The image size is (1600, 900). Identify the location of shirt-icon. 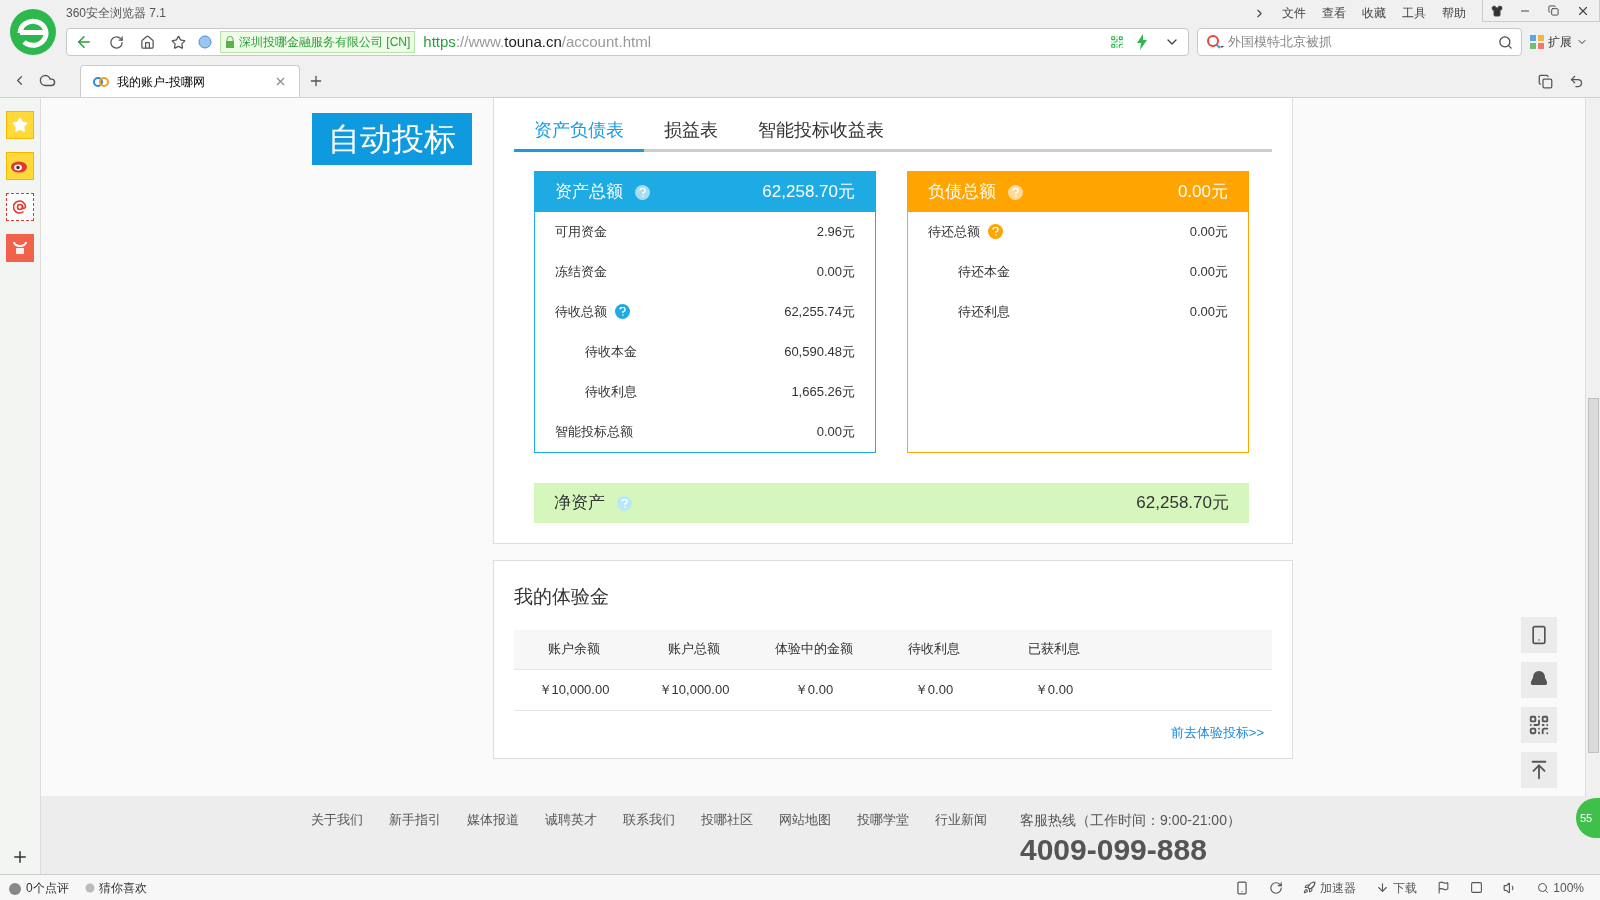
(1497, 10).